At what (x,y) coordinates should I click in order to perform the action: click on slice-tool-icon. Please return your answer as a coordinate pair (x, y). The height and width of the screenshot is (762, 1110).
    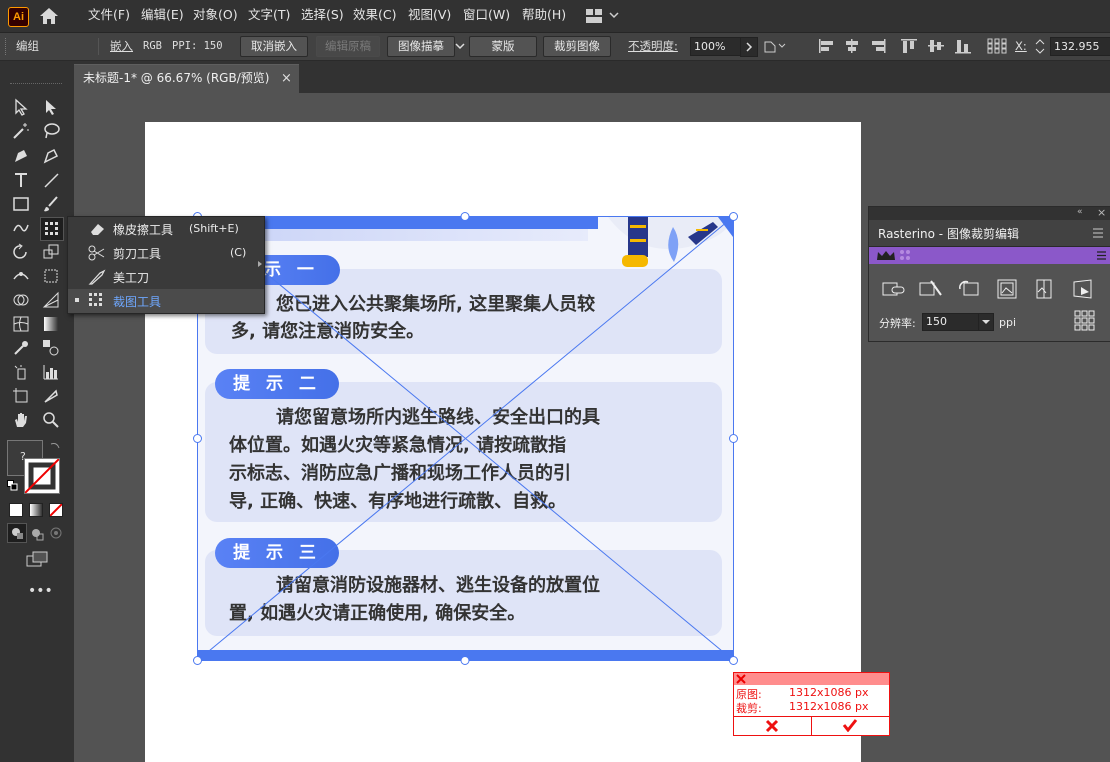
    Looking at the image, I should click on (51, 396).